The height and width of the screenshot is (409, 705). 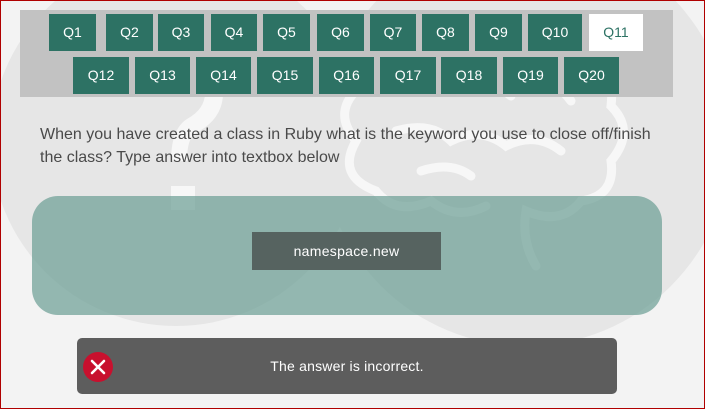 I want to click on feedback-text: The answer is incorrect., so click(x=347, y=366).